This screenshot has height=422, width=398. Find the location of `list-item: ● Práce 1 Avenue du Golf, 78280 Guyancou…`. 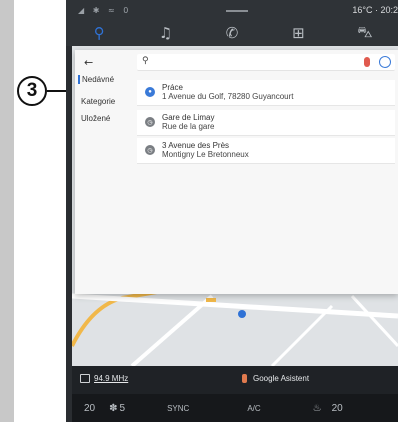

list-item: ● Práce 1 Avenue du Golf, 78280 Guyancou… is located at coordinates (266, 93).